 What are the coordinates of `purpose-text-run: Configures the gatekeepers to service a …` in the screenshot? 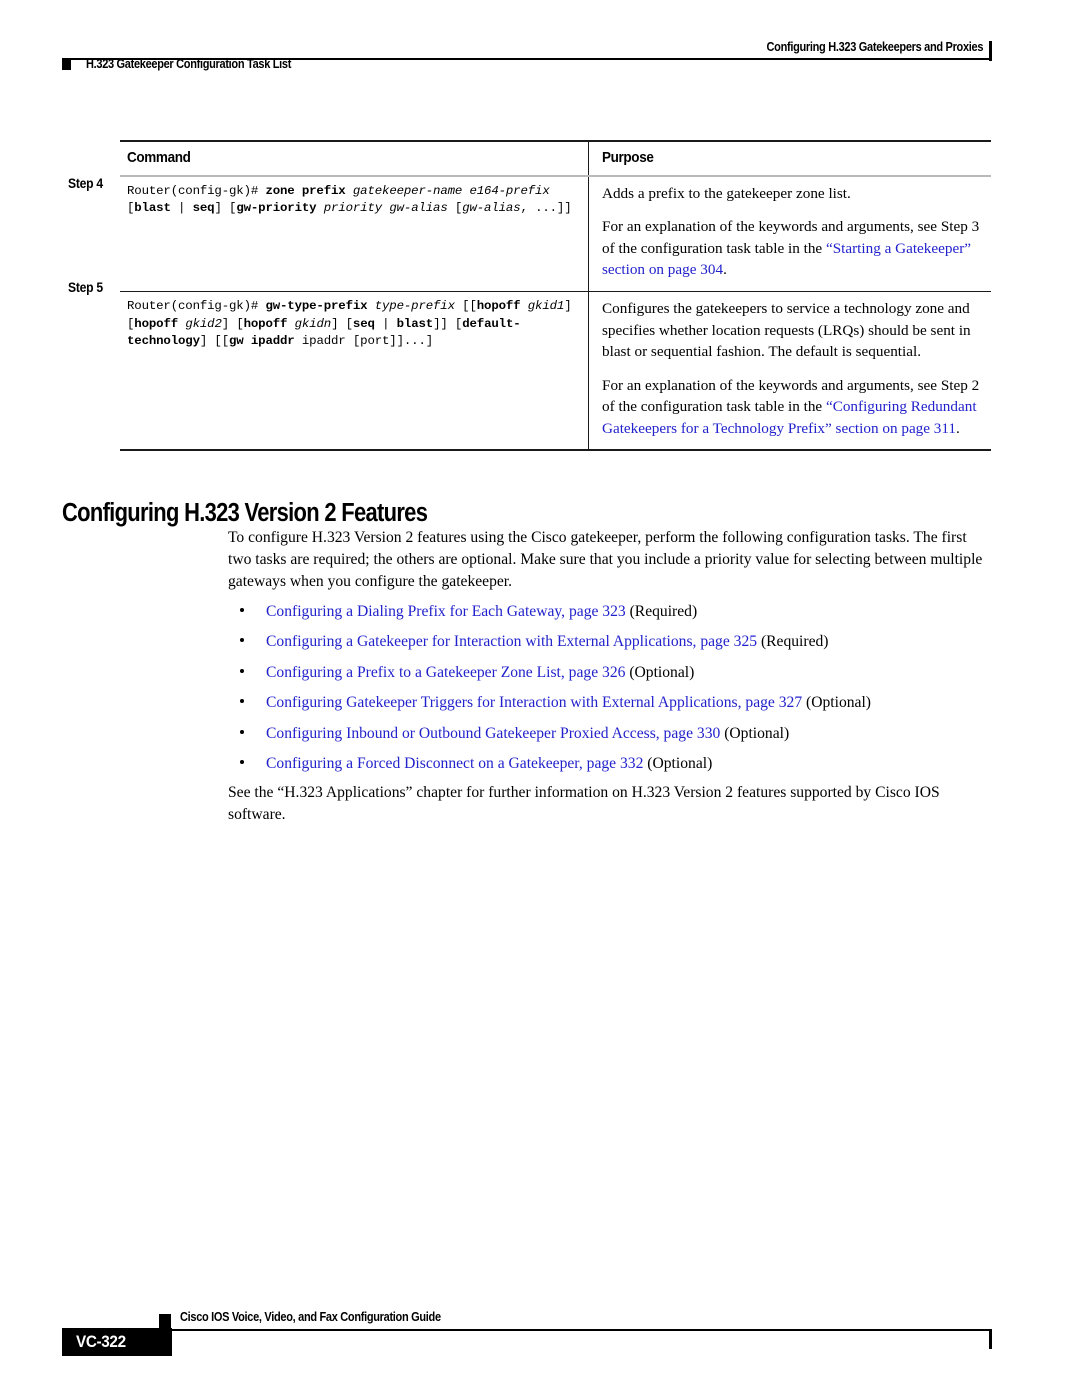 It's located at (786, 330).